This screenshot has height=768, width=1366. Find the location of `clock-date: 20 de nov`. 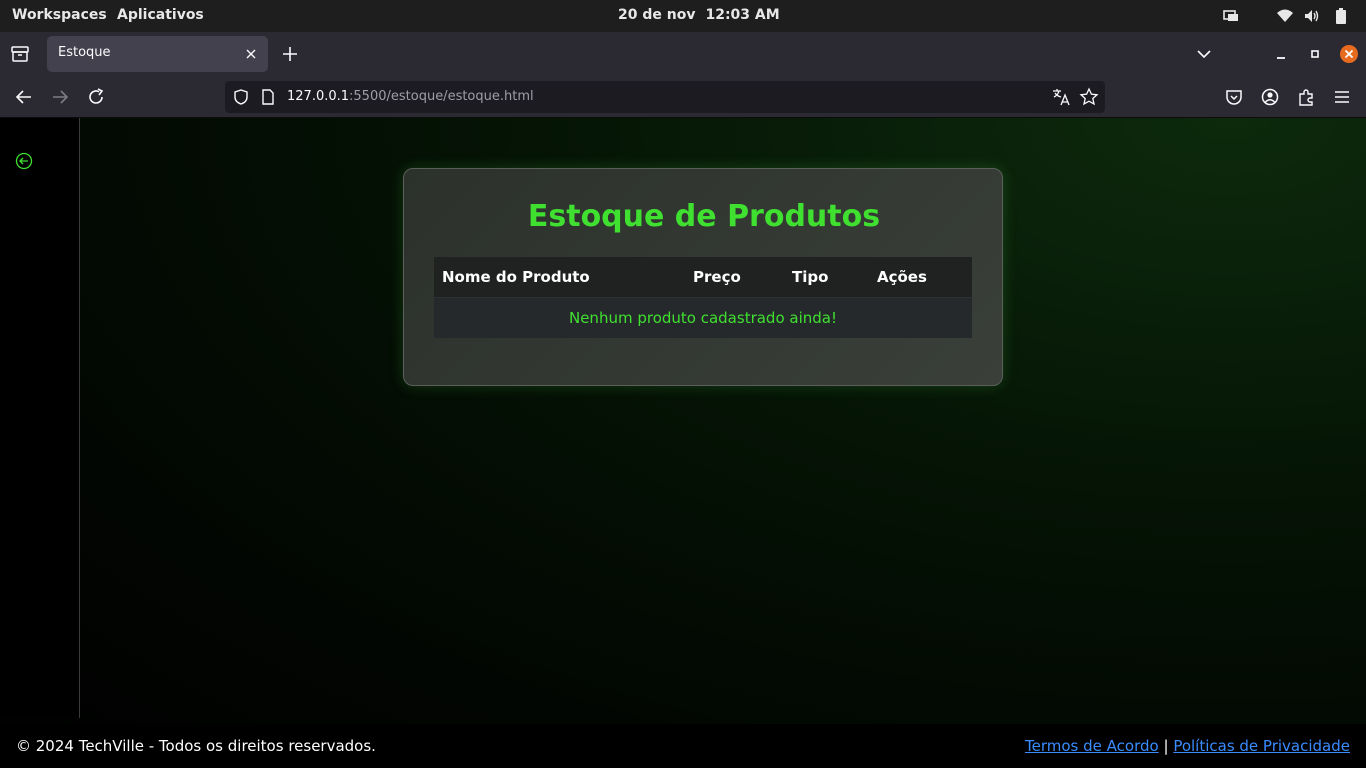

clock-date: 20 de nov is located at coordinates (657, 15).